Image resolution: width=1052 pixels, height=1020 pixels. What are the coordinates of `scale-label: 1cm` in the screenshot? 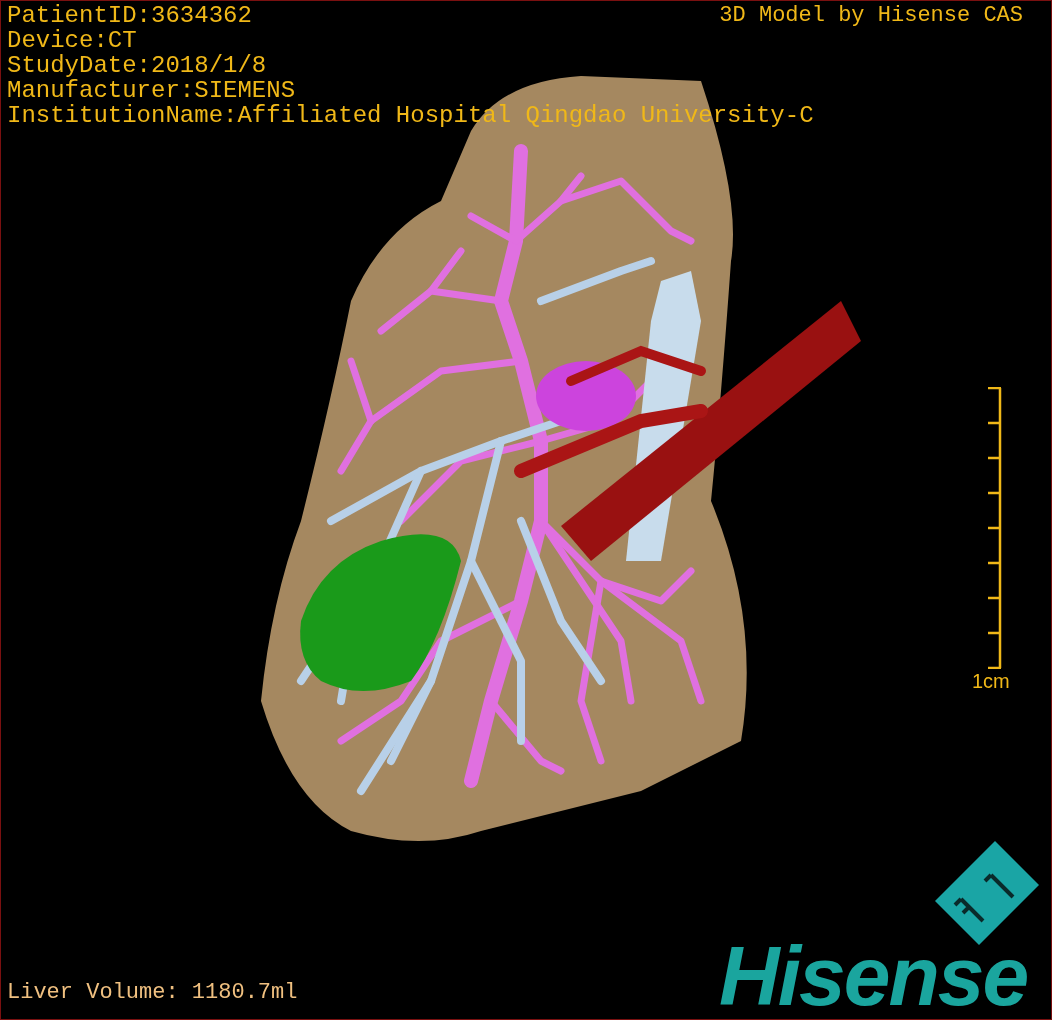 It's located at (991, 681).